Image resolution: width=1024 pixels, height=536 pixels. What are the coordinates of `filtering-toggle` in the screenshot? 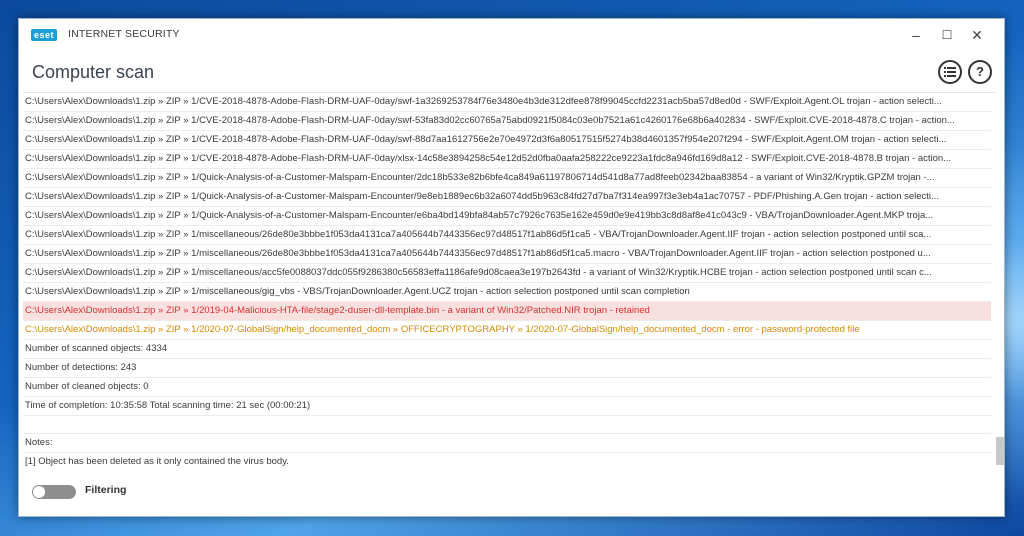 It's located at (54, 492).